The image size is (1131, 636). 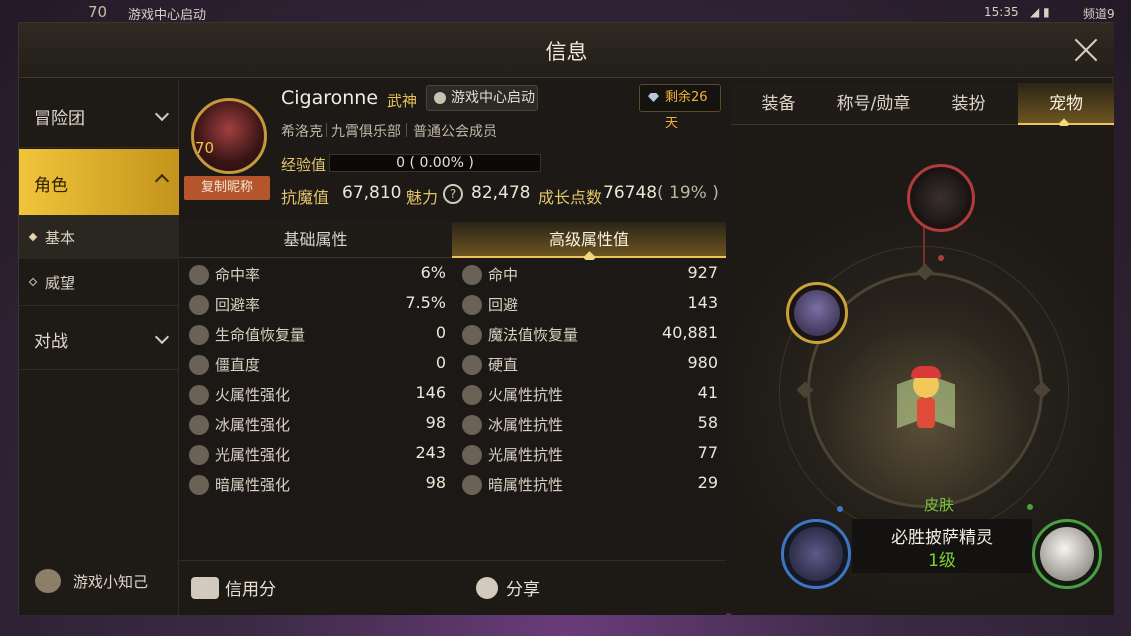 What do you see at coordinates (680, 107) in the screenshot?
I see `remaining-days-badge: 剩余26天` at bounding box center [680, 107].